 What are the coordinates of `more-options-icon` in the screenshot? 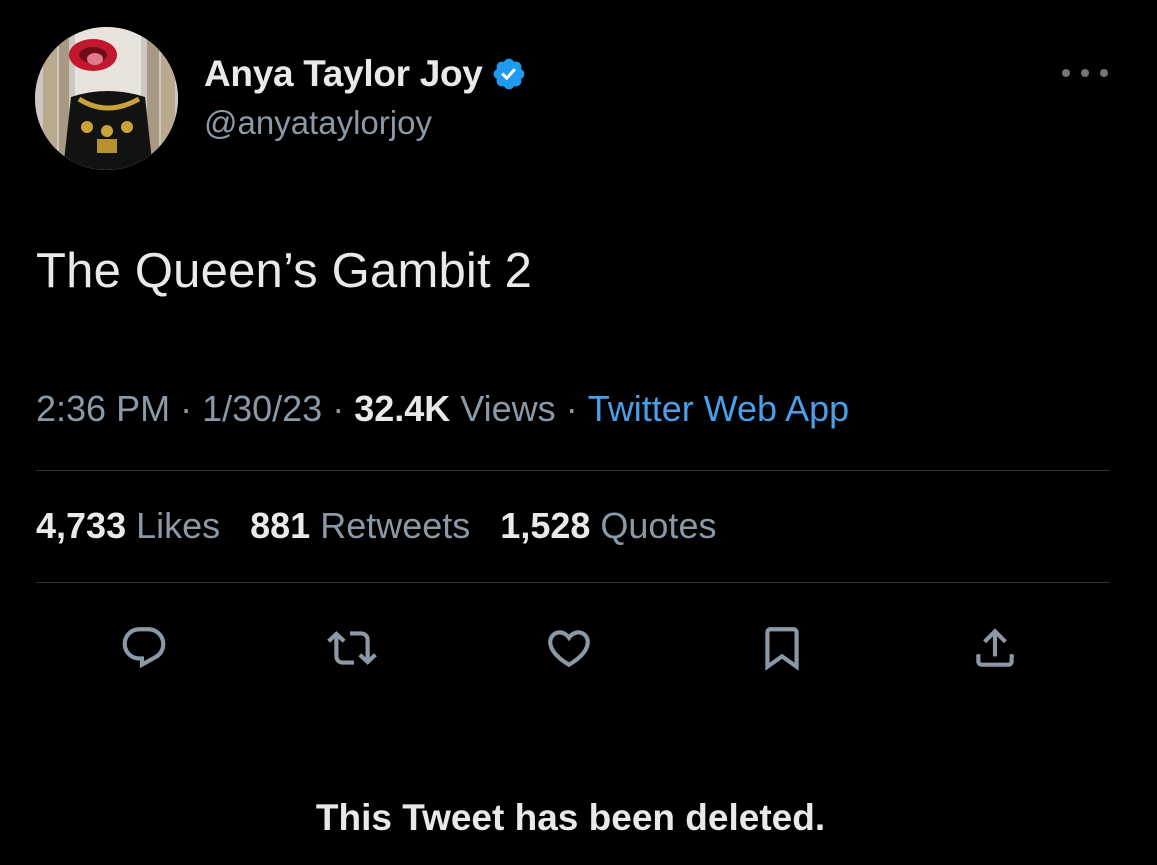 It's located at (1085, 73).